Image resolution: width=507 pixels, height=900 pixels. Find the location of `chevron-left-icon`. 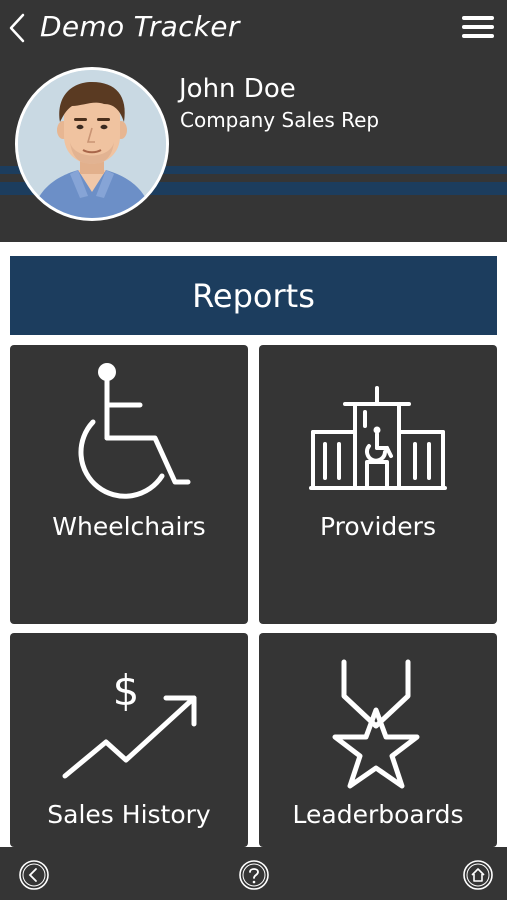

chevron-left-icon is located at coordinates (17, 28).